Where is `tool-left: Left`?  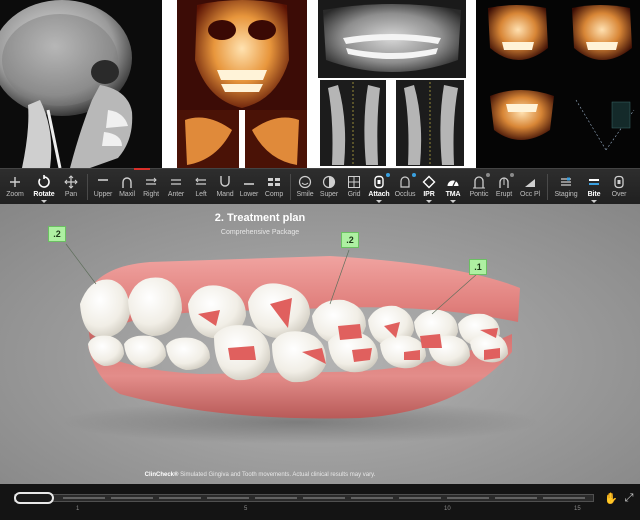 tool-left: Left is located at coordinates (201, 187).